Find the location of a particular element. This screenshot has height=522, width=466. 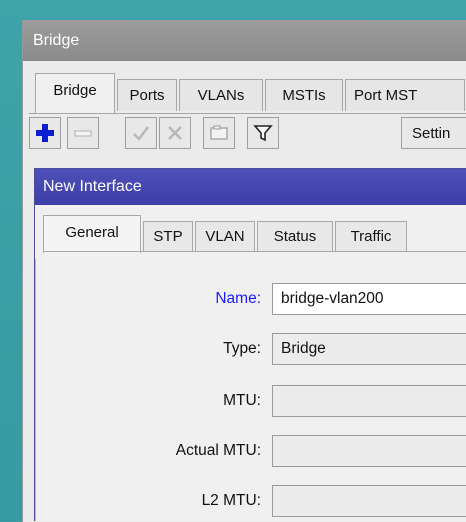

tab-ports: Ports is located at coordinates (147, 95).